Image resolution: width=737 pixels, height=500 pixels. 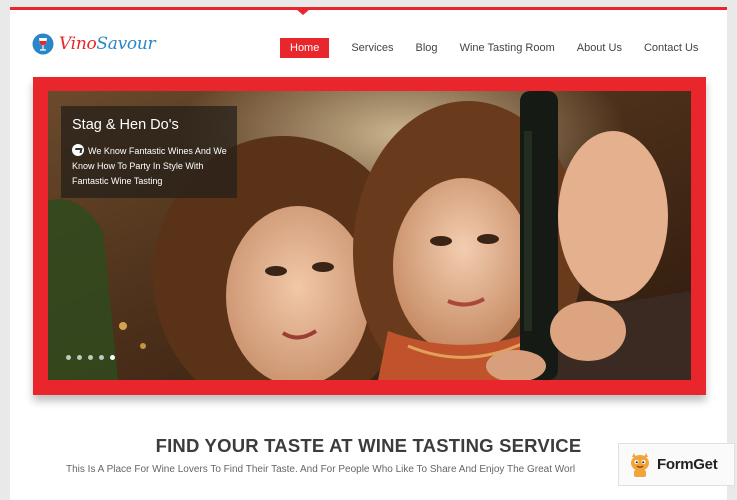 What do you see at coordinates (599, 48) in the screenshot?
I see `nav-item-about-us: About Us` at bounding box center [599, 48].